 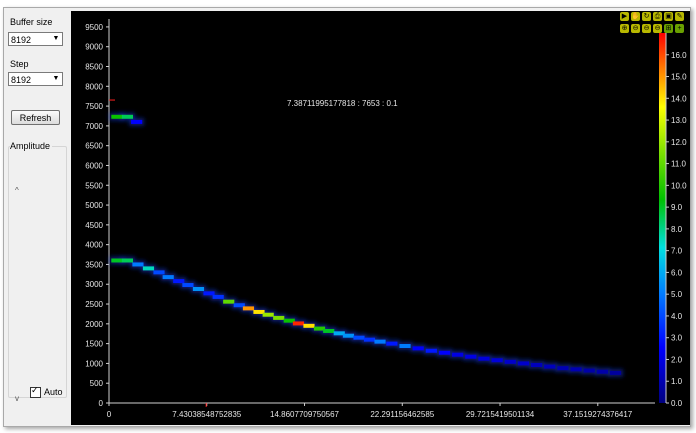 I want to click on y-tick-label: 2000, so click(x=94, y=324).